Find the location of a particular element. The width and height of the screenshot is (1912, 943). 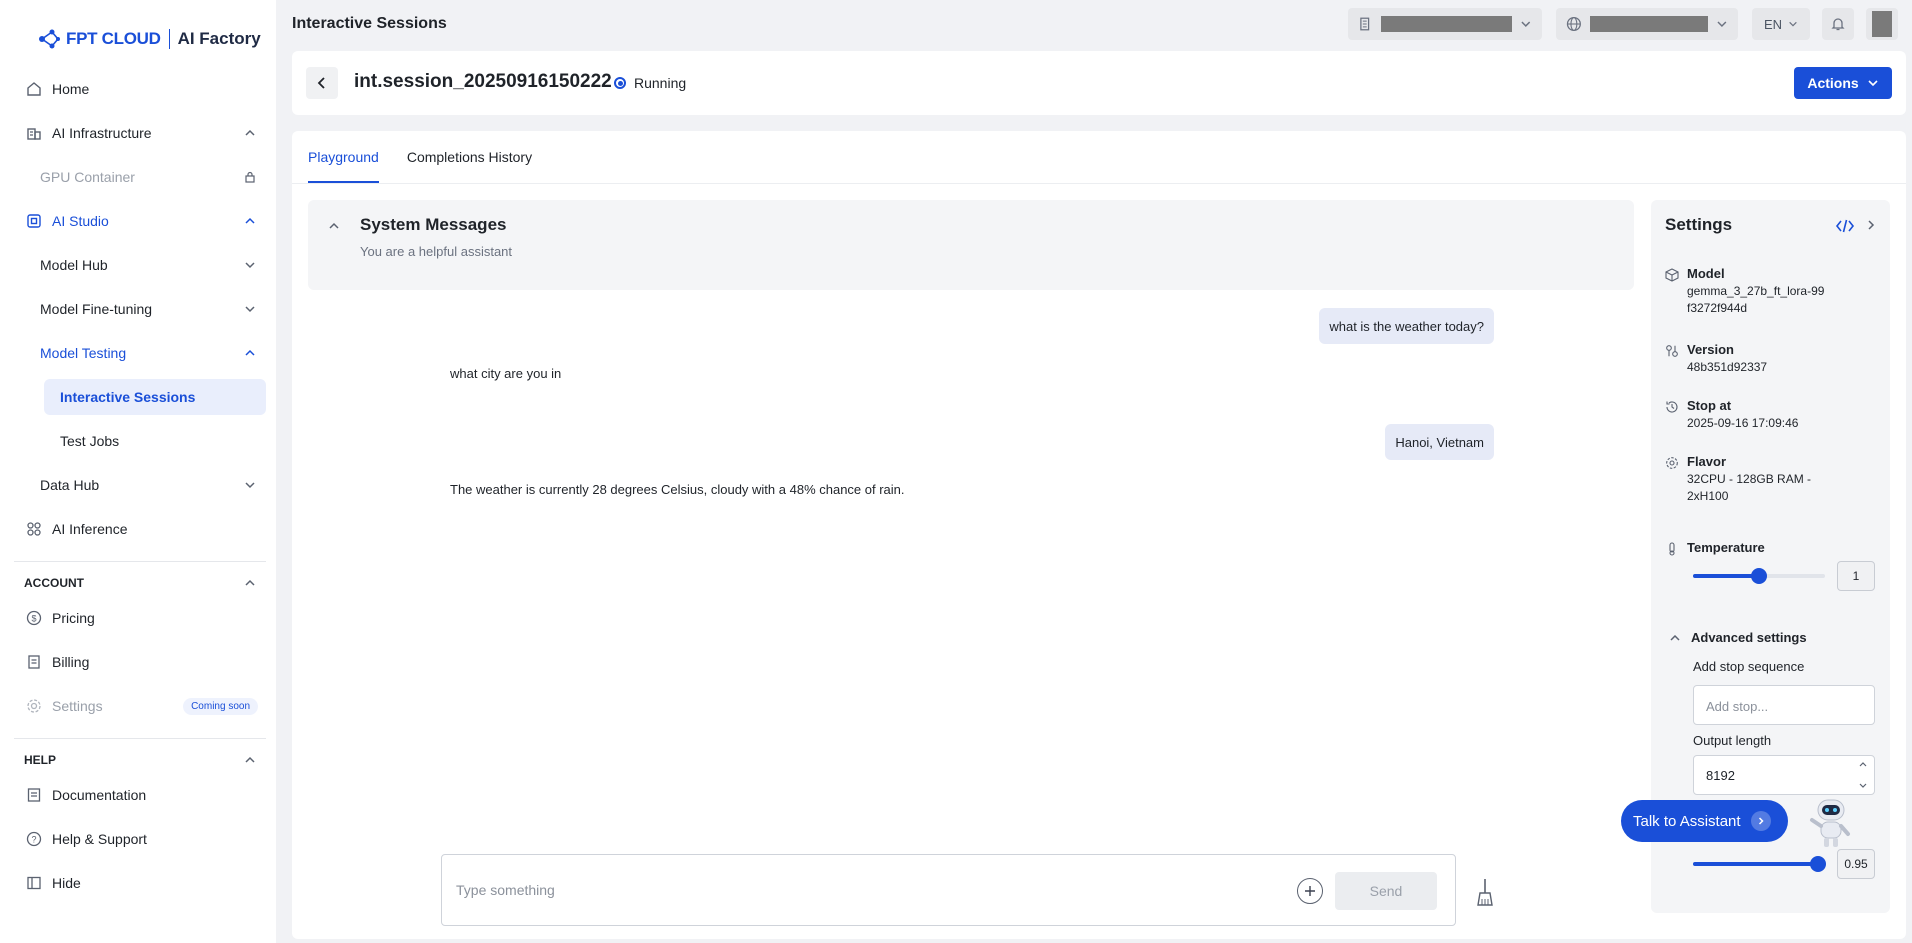

clear-chat-icon is located at coordinates (1485, 892).